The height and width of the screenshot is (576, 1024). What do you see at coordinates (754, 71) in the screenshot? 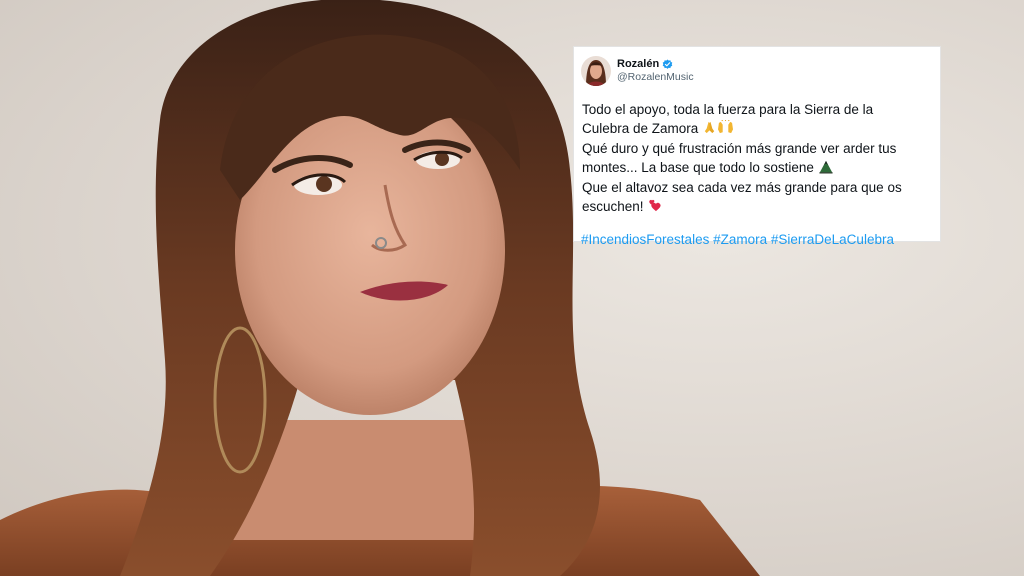
I see `tweet-header: Rozalén @RozalenMusic` at bounding box center [754, 71].